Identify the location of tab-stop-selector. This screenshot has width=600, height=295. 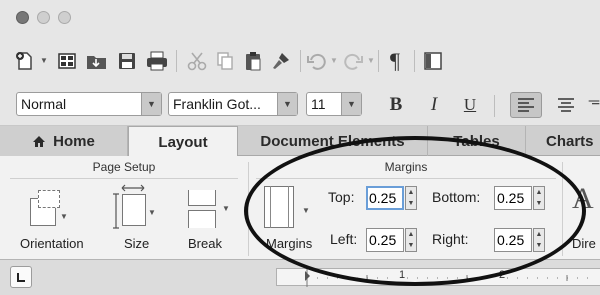
(21, 277).